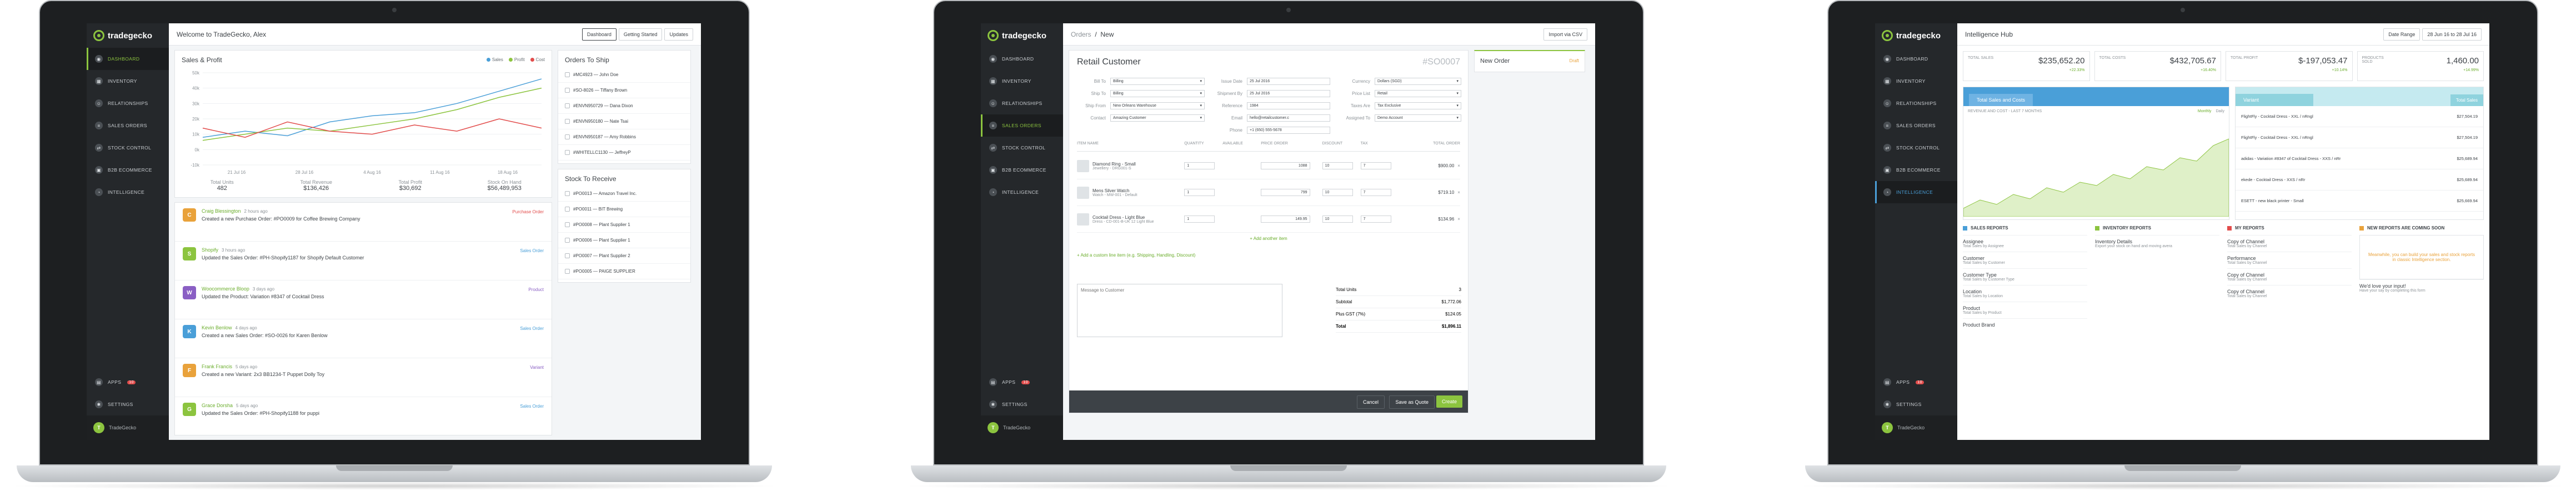 This screenshot has height=491, width=2576. What do you see at coordinates (1418, 81) in the screenshot?
I see `field-input: Dollars (SGD) ▾` at bounding box center [1418, 81].